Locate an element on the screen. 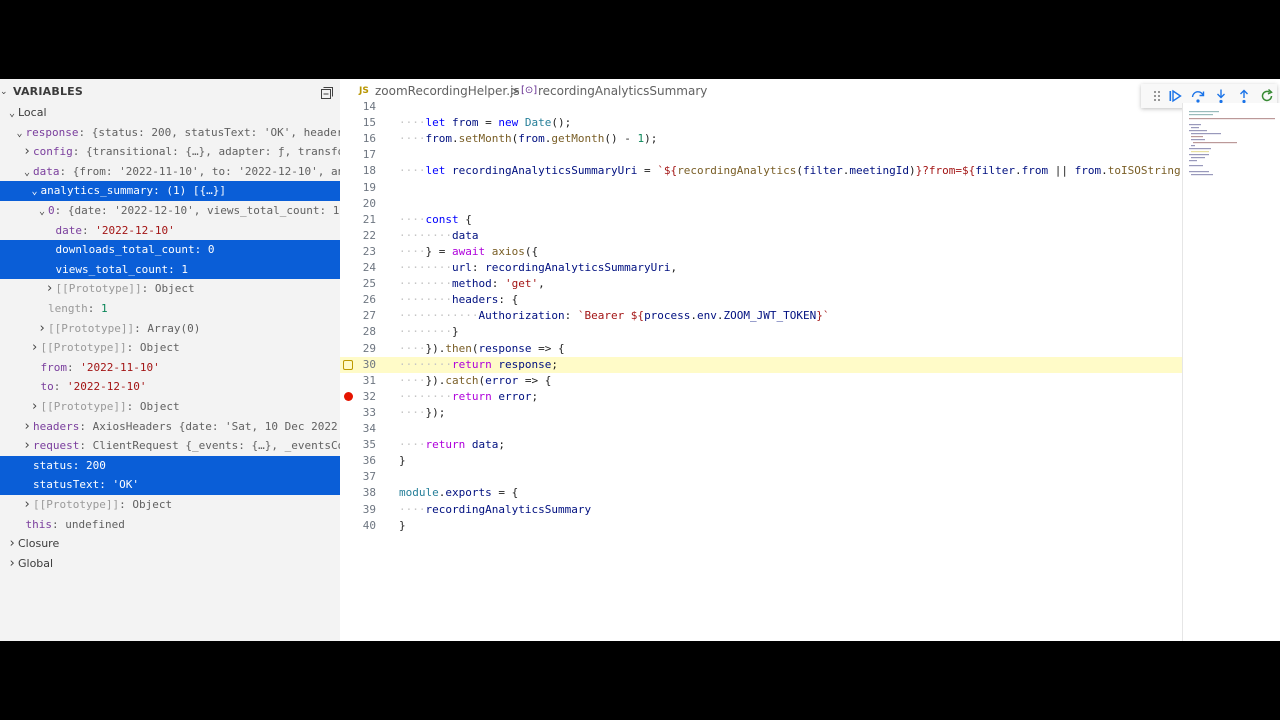 This screenshot has width=1280, height=720. variable-name: config is located at coordinates (53, 152).